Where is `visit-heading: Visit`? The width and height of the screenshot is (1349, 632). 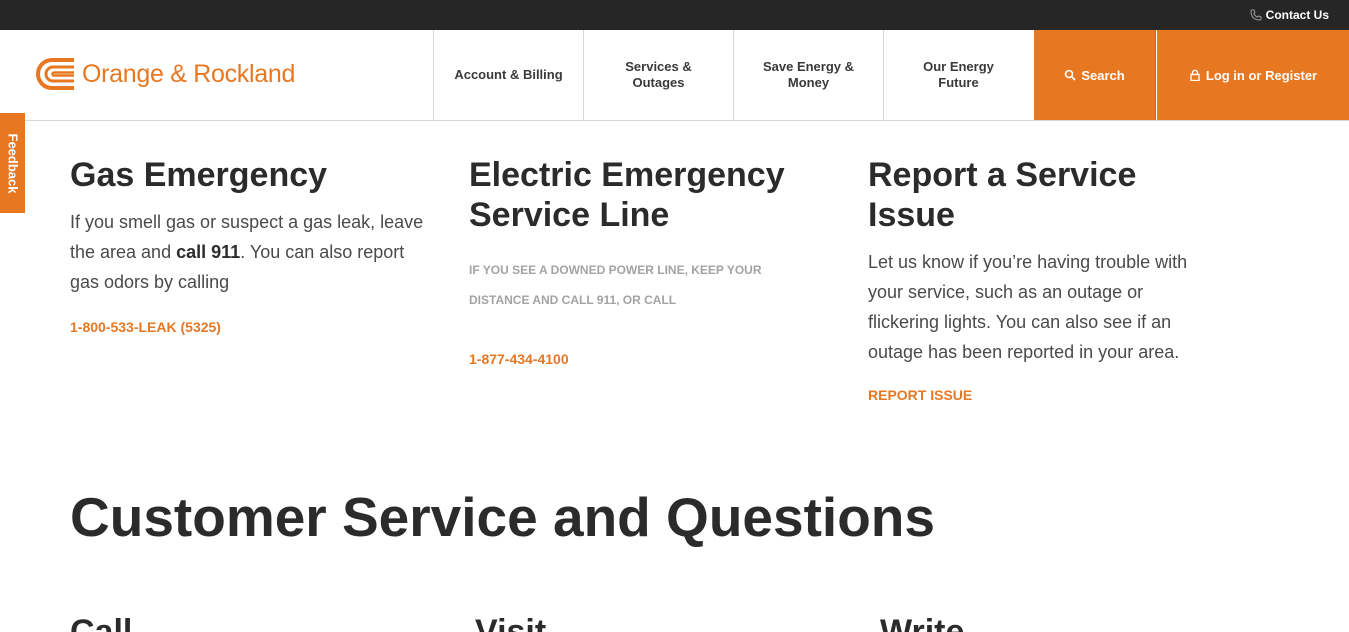 visit-heading: Visit is located at coordinates (511, 622).